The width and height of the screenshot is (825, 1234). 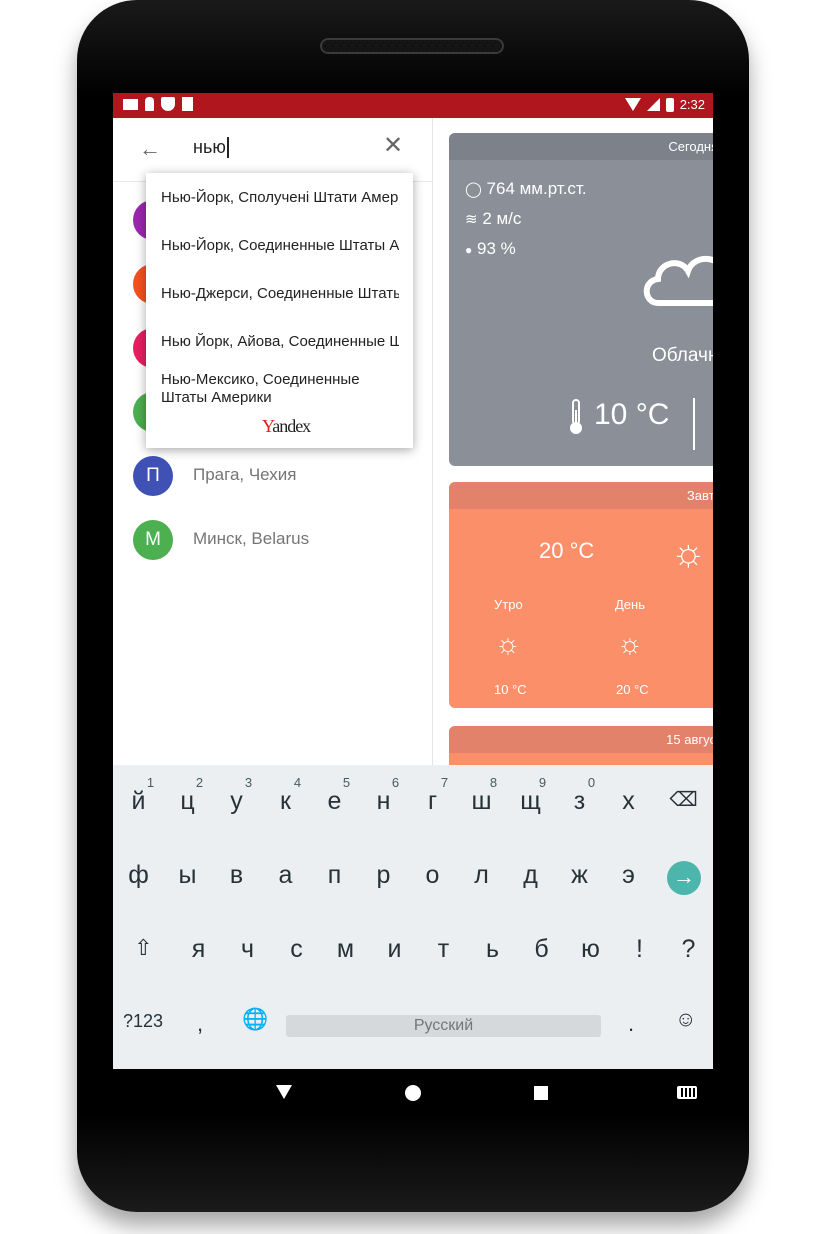 I want to click on search-input, so click(x=283, y=147).